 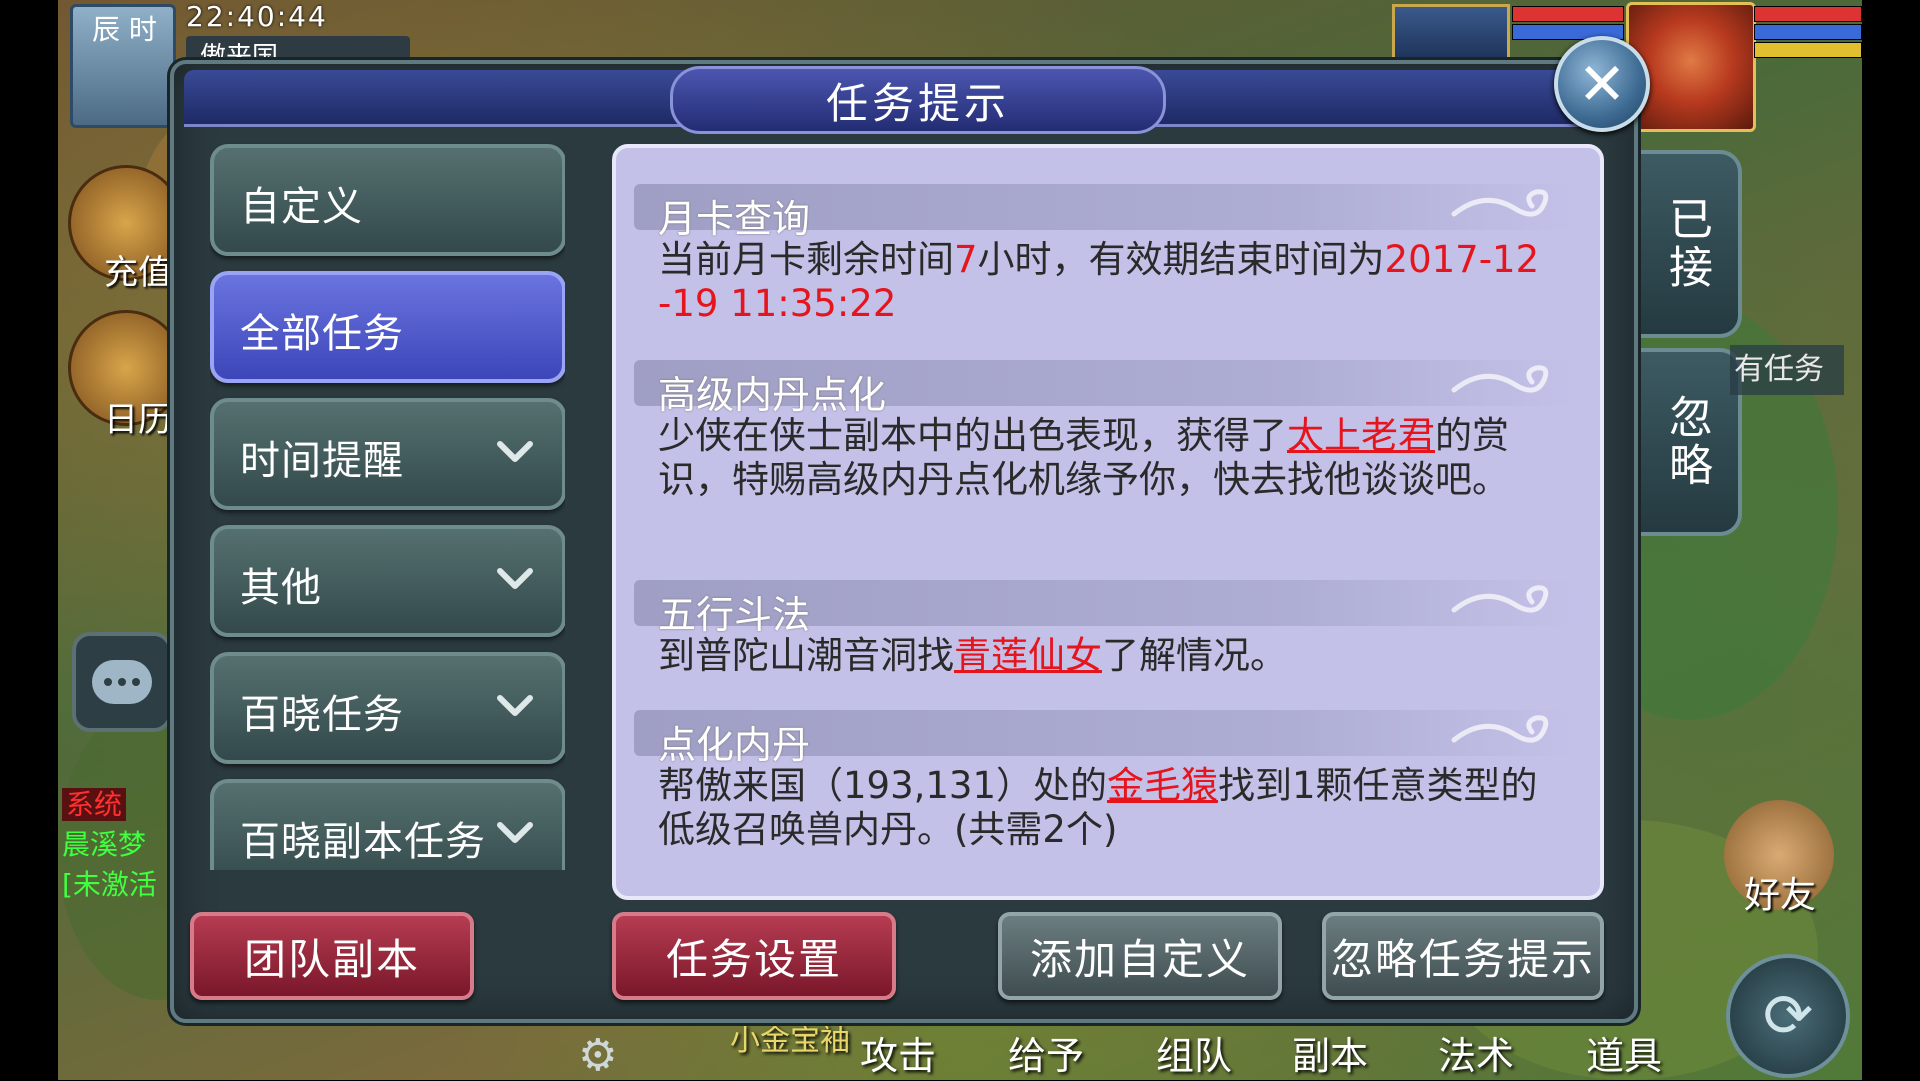 What do you see at coordinates (322, 334) in the screenshot?
I see `category-label: 全部任务` at bounding box center [322, 334].